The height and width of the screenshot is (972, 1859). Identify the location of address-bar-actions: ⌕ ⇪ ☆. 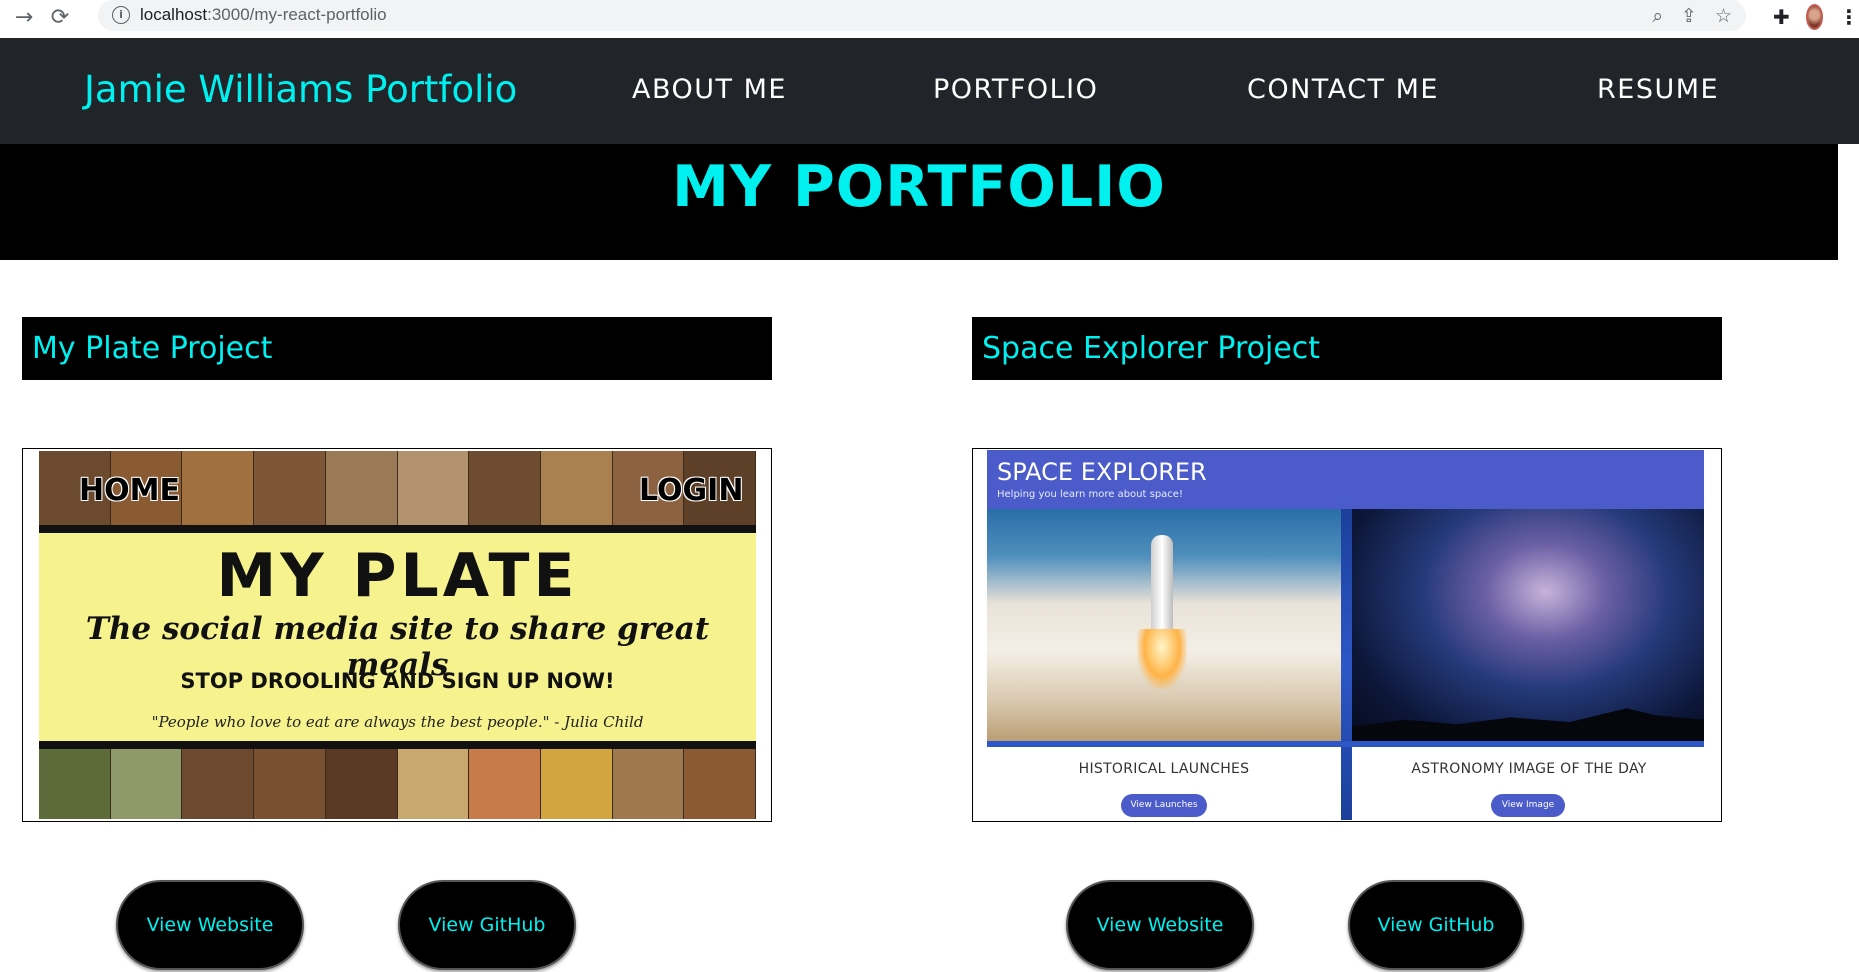
(1692, 16).